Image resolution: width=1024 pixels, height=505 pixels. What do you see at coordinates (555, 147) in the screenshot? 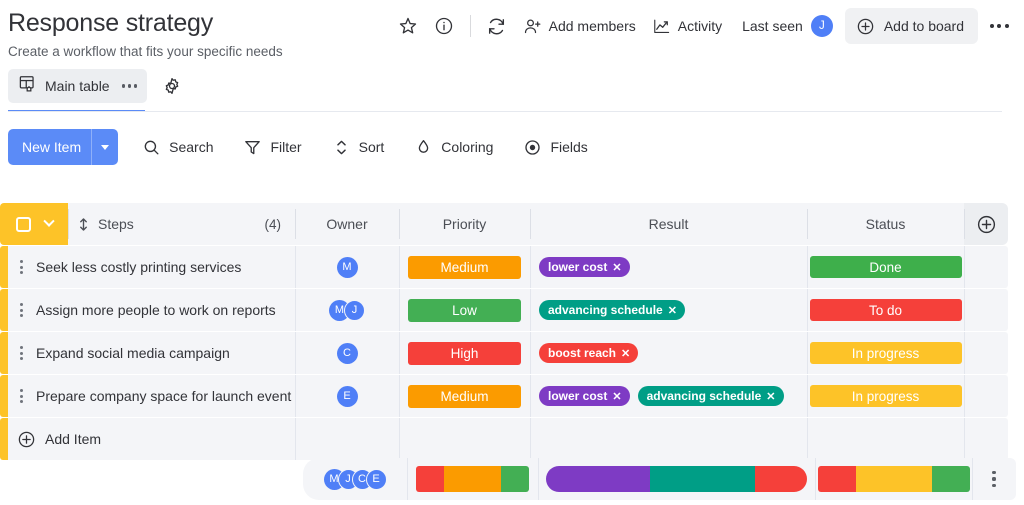
I see `fields-button: Fields` at bounding box center [555, 147].